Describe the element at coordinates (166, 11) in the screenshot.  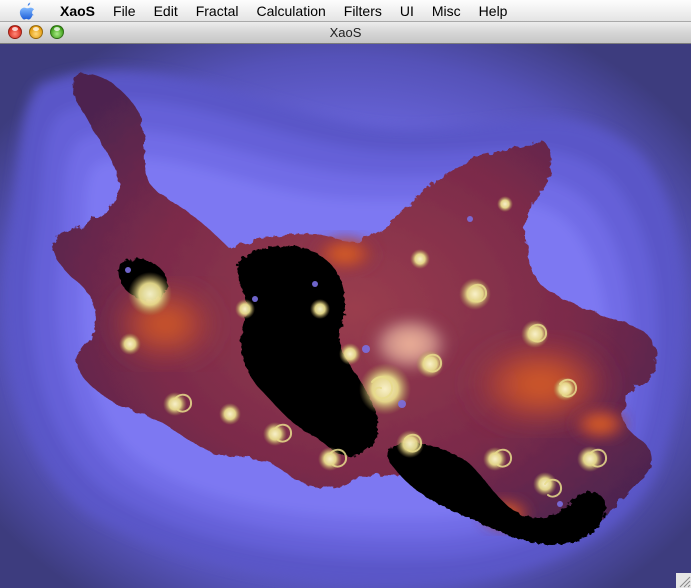
I see `menu-edit: Edit` at that location.